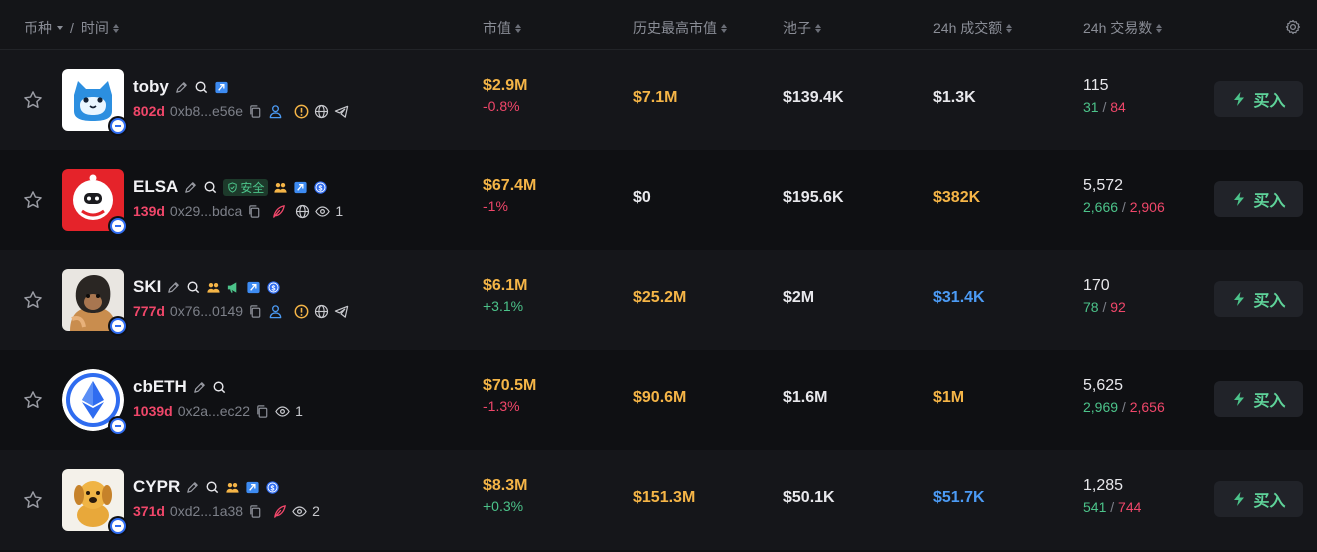 The height and width of the screenshot is (552, 1317). I want to click on token-name: ELSA, so click(155, 187).